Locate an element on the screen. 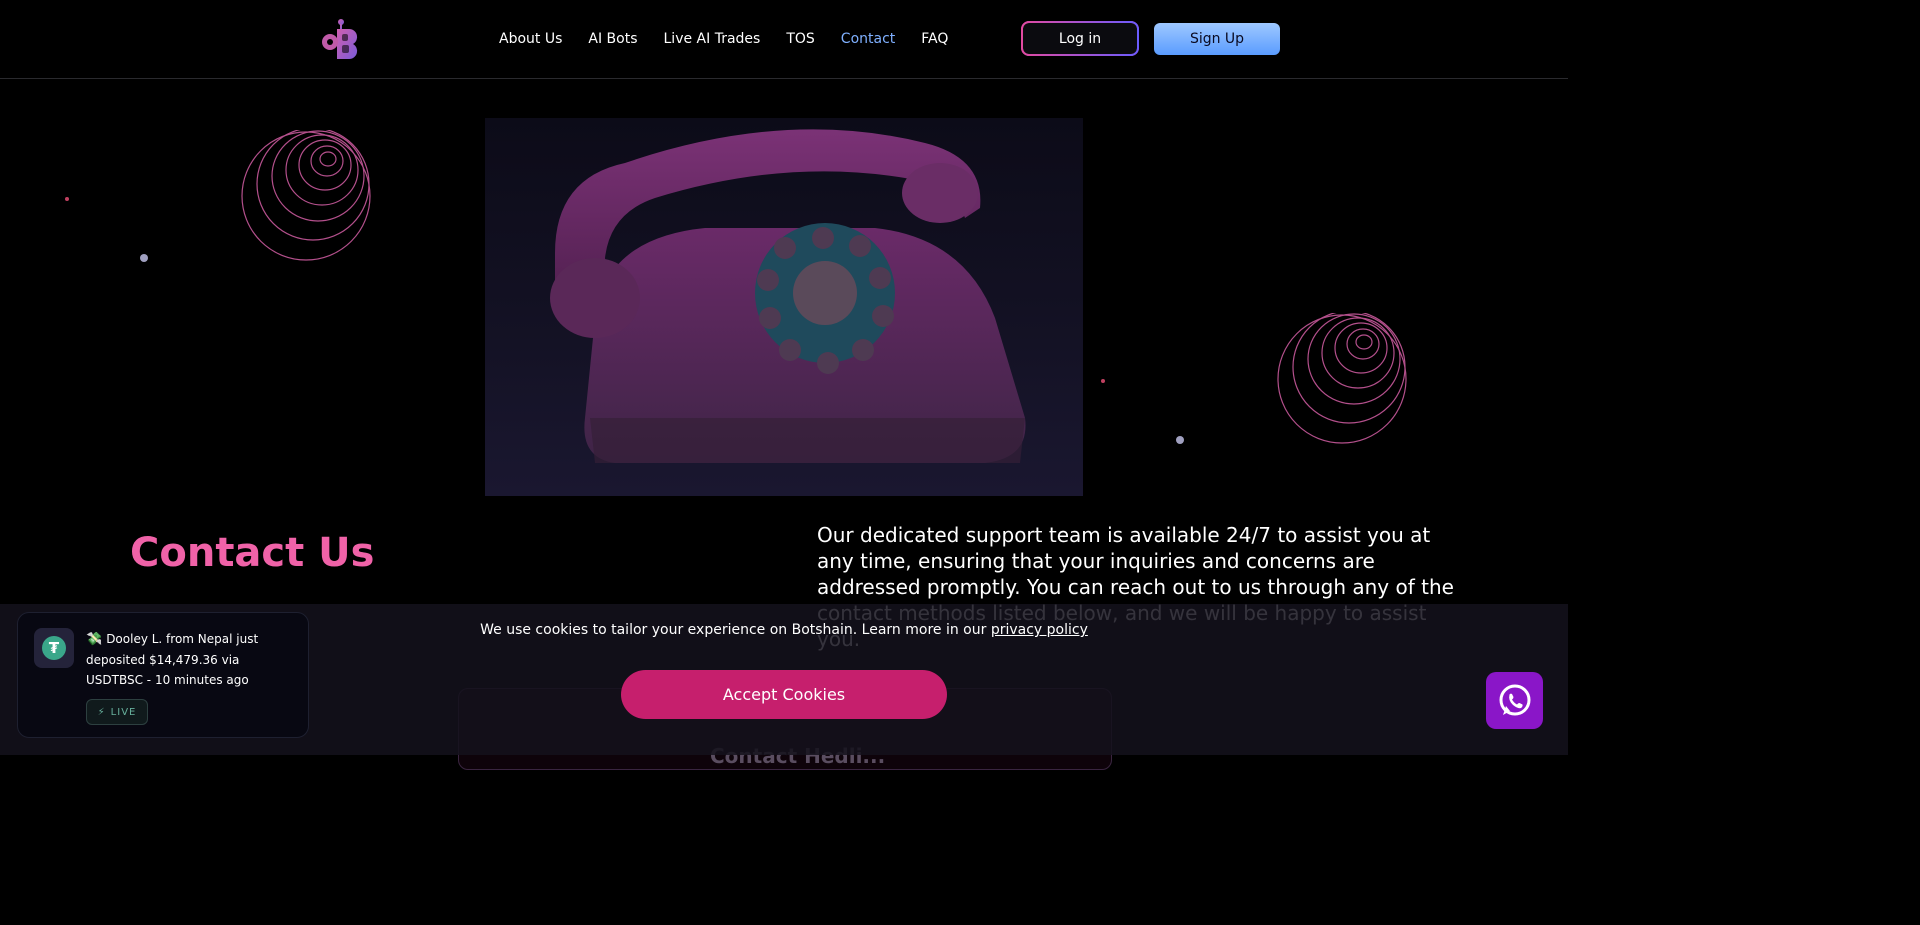 The image size is (1920, 925). privacy-policy-link: privacy policy is located at coordinates (1039, 630).